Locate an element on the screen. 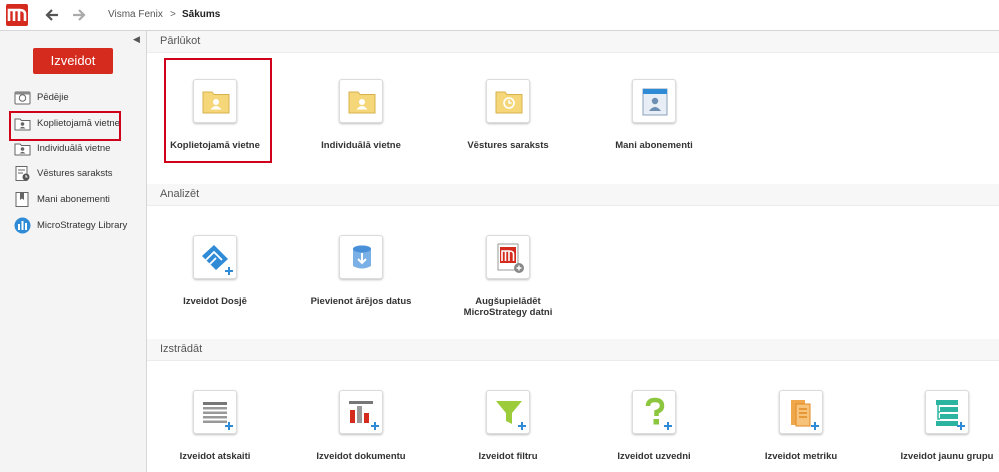 The image size is (999, 472). section-title: Pārlūkot is located at coordinates (180, 41).